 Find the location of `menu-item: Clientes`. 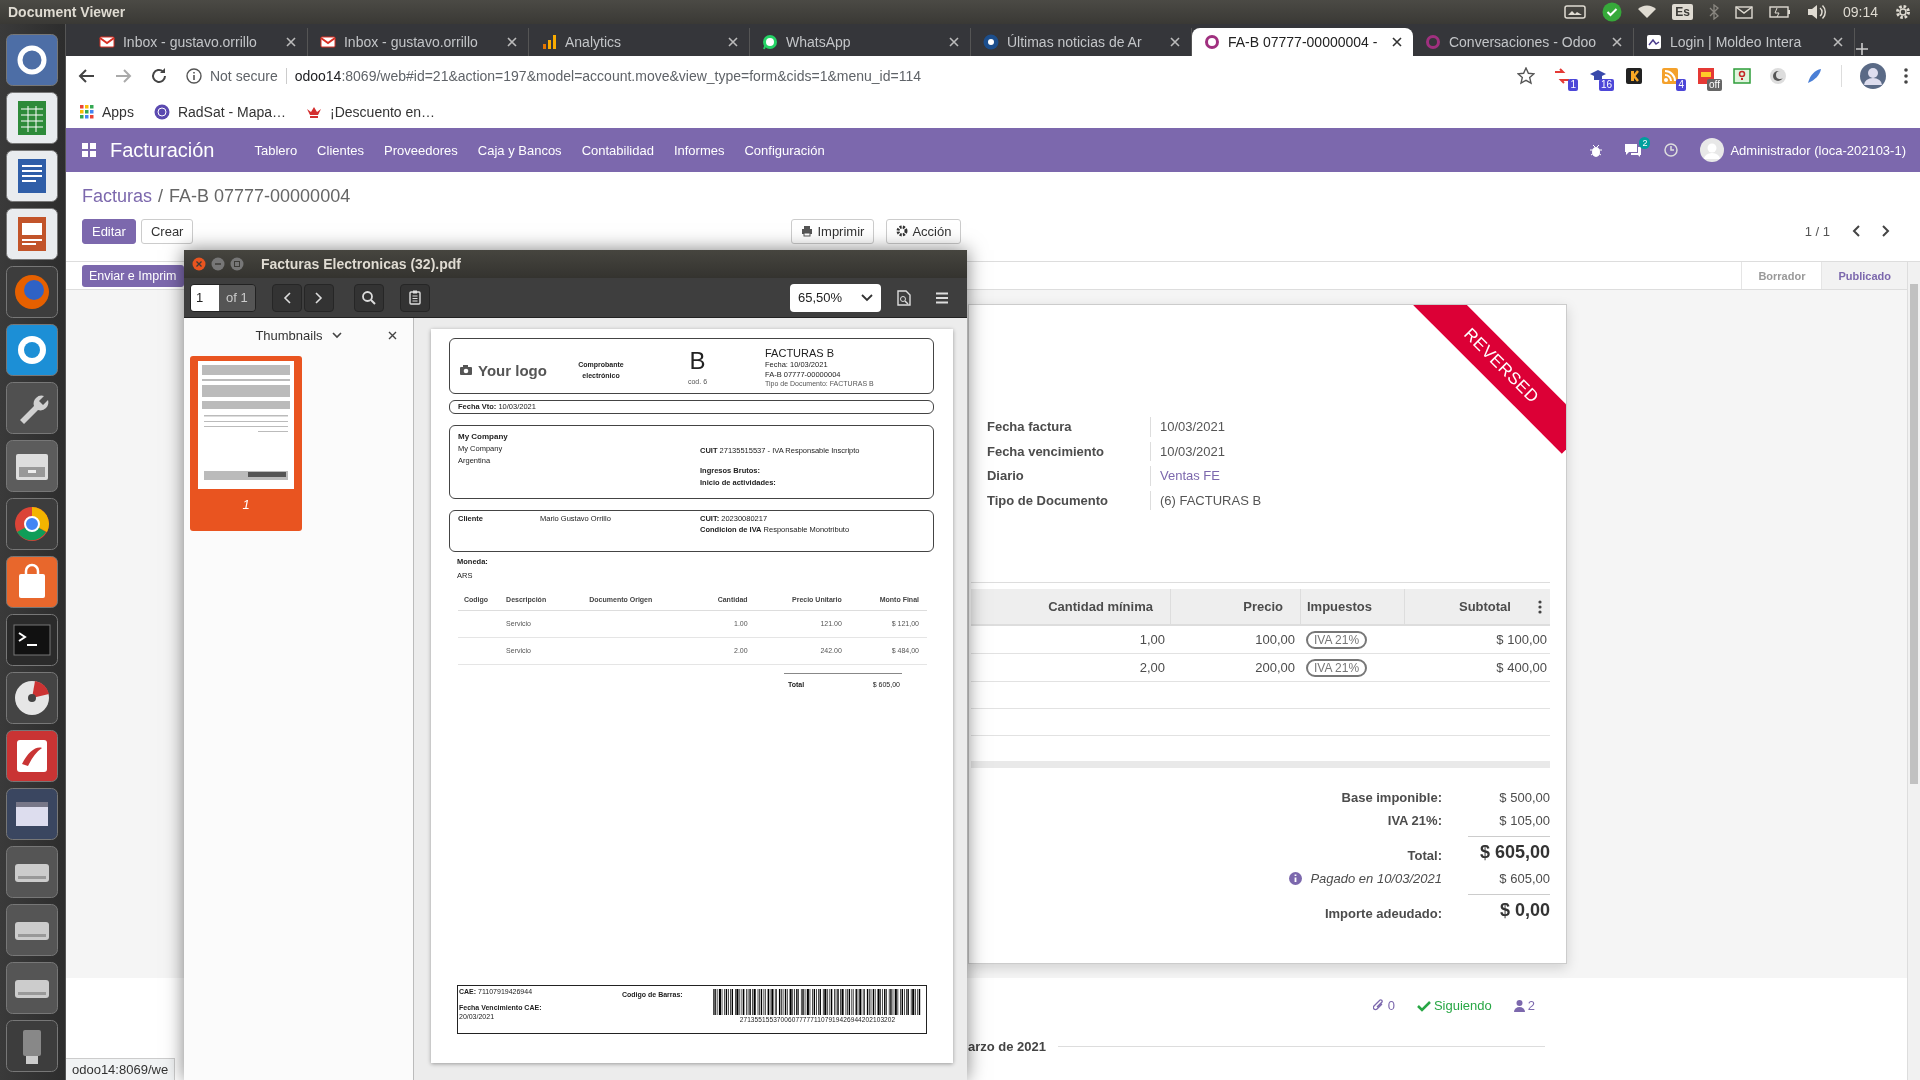

menu-item: Clientes is located at coordinates (341, 150).